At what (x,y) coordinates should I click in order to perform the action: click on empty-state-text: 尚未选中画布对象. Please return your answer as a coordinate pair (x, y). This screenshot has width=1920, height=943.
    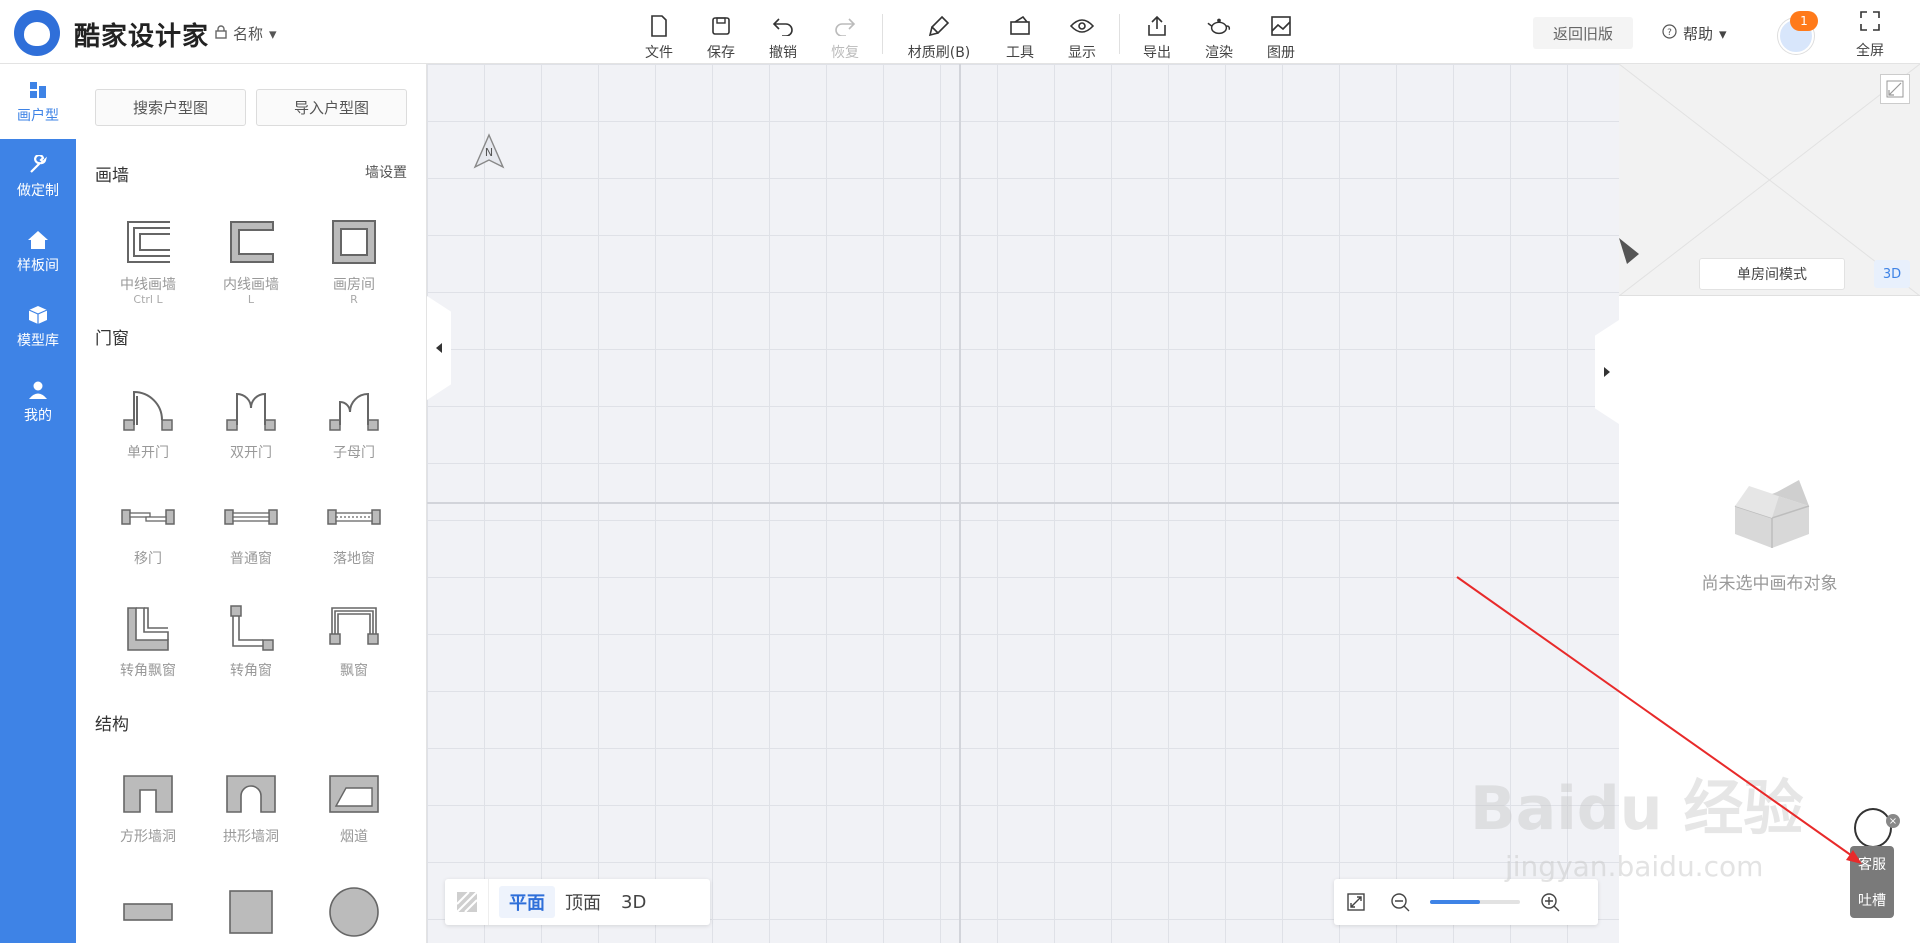
    Looking at the image, I should click on (1769, 584).